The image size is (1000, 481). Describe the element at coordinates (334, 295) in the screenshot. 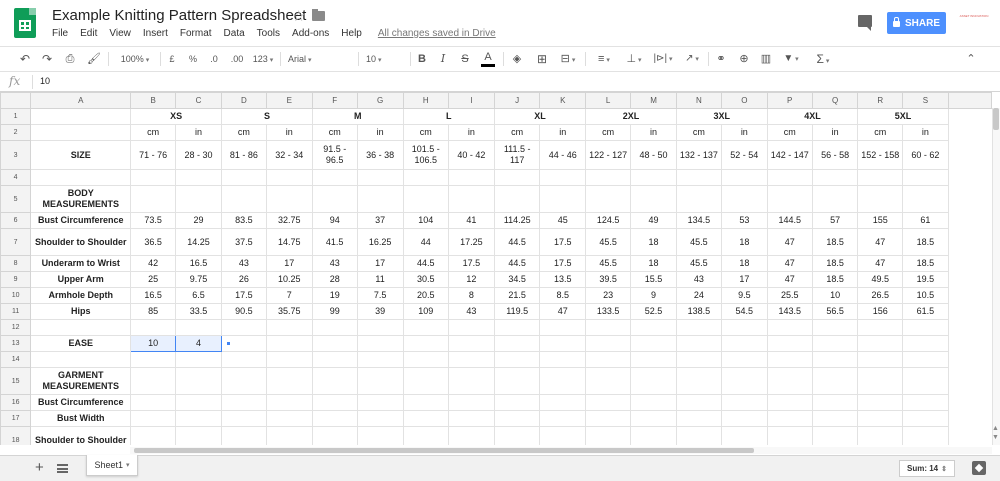

I see `cell: 19` at that location.